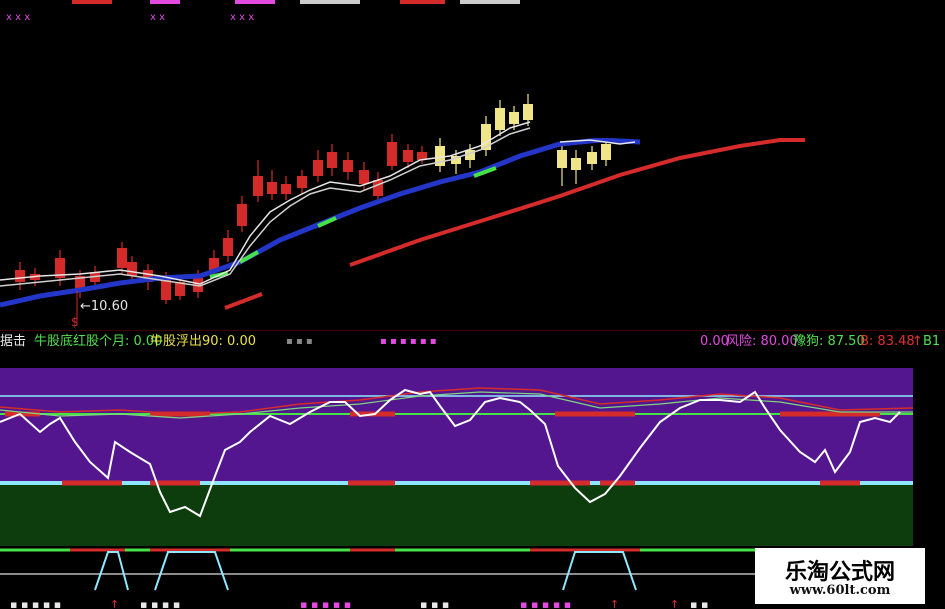  Describe the element at coordinates (714, 341) in the screenshot. I see `mid-value-label: 0.00` at that location.